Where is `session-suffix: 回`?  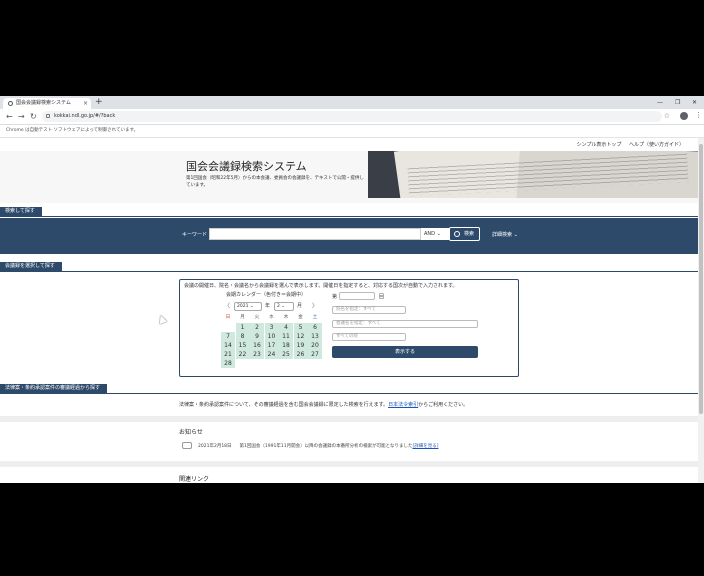 session-suffix: 回 is located at coordinates (382, 297).